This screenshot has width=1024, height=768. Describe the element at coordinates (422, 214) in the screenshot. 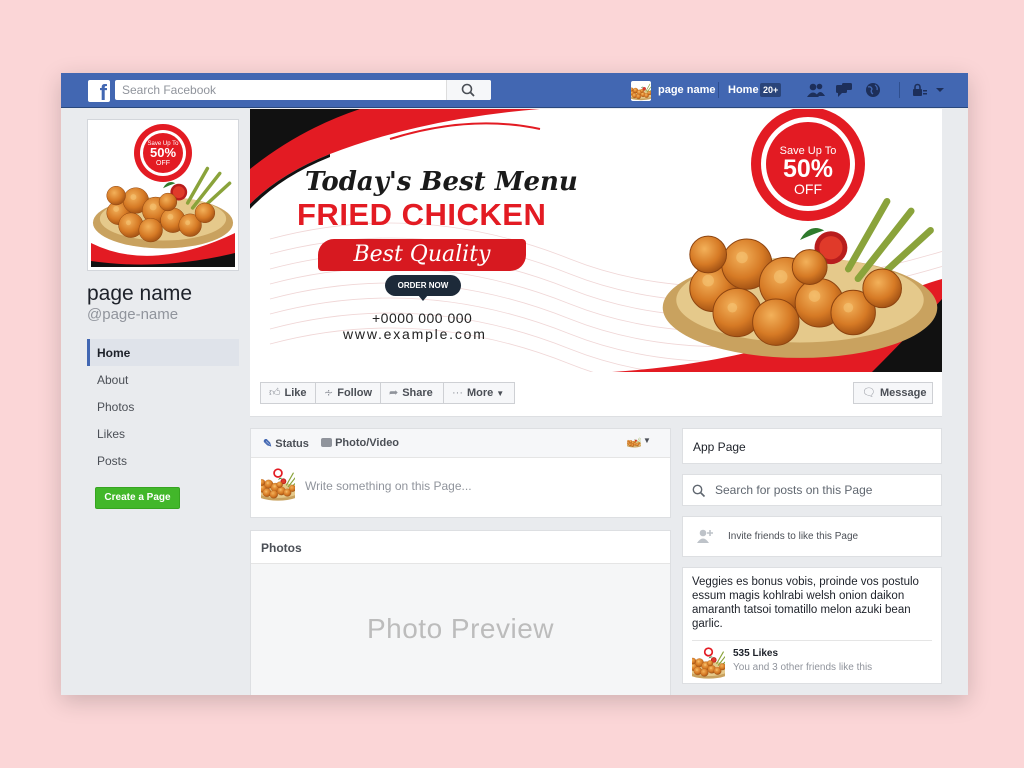

I see `cover-headline: FRIED CHICKEN` at that location.